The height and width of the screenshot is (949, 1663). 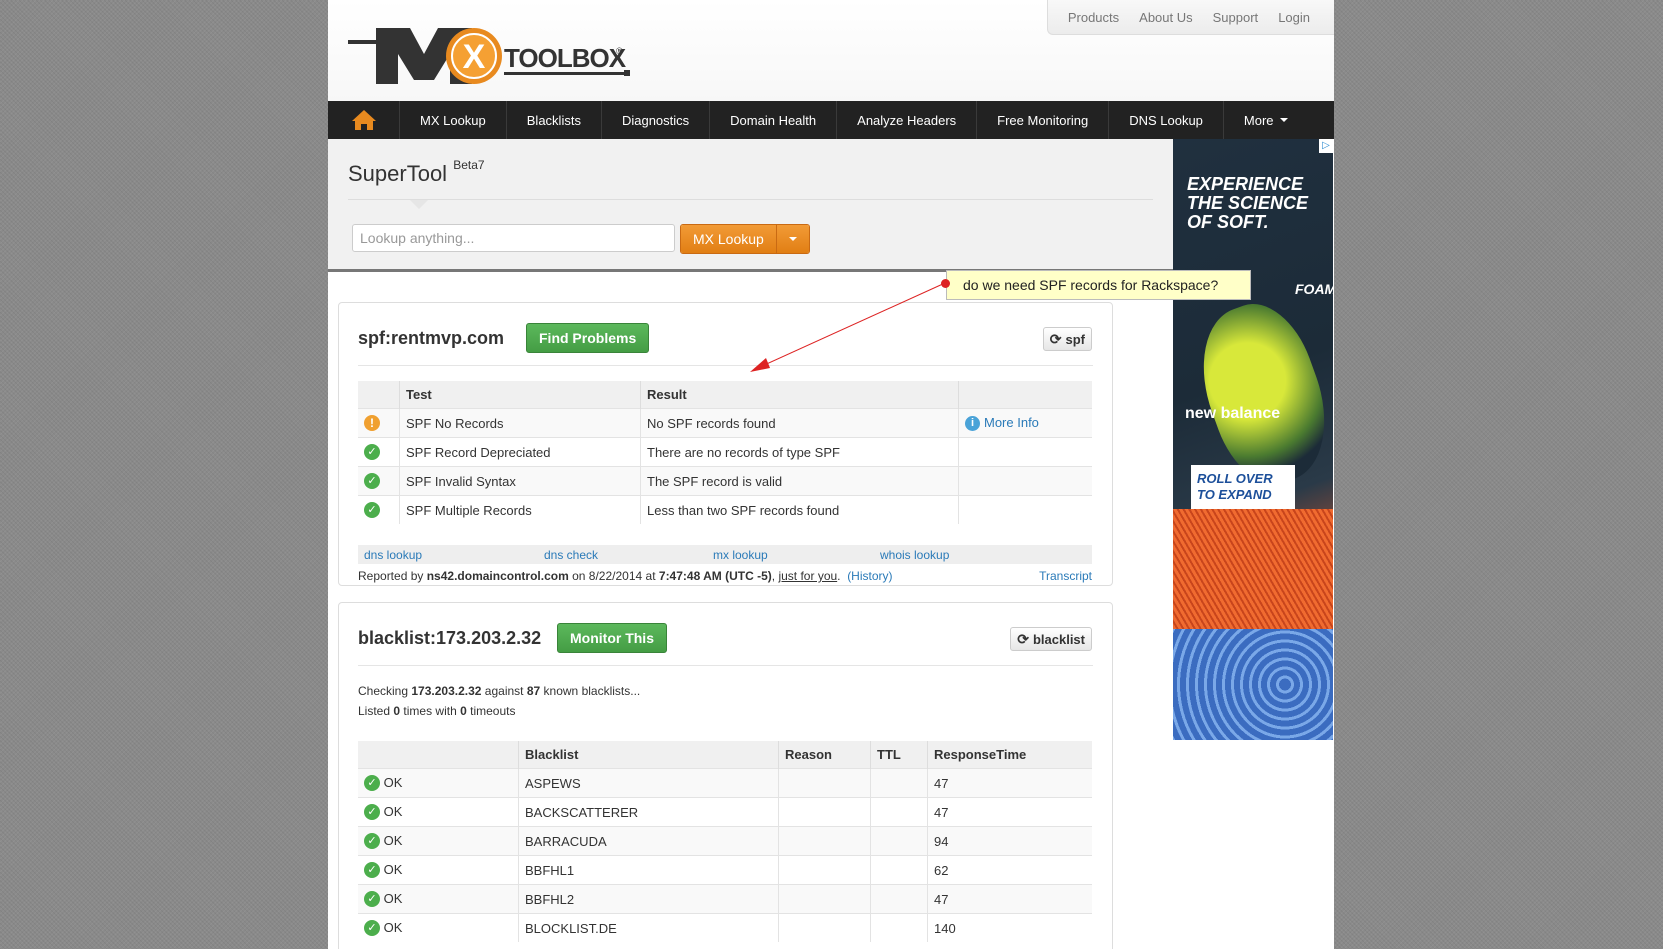 I want to click on test-cell: SPF Record Depreciated, so click(x=520, y=452).